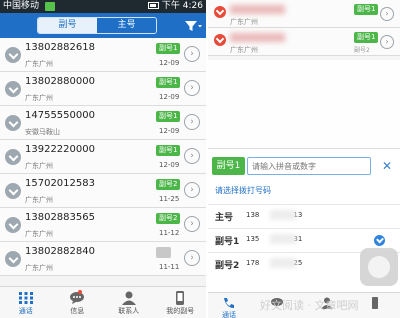 This screenshot has height=318, width=400. I want to click on tab-label: 联系人, so click(129, 311).